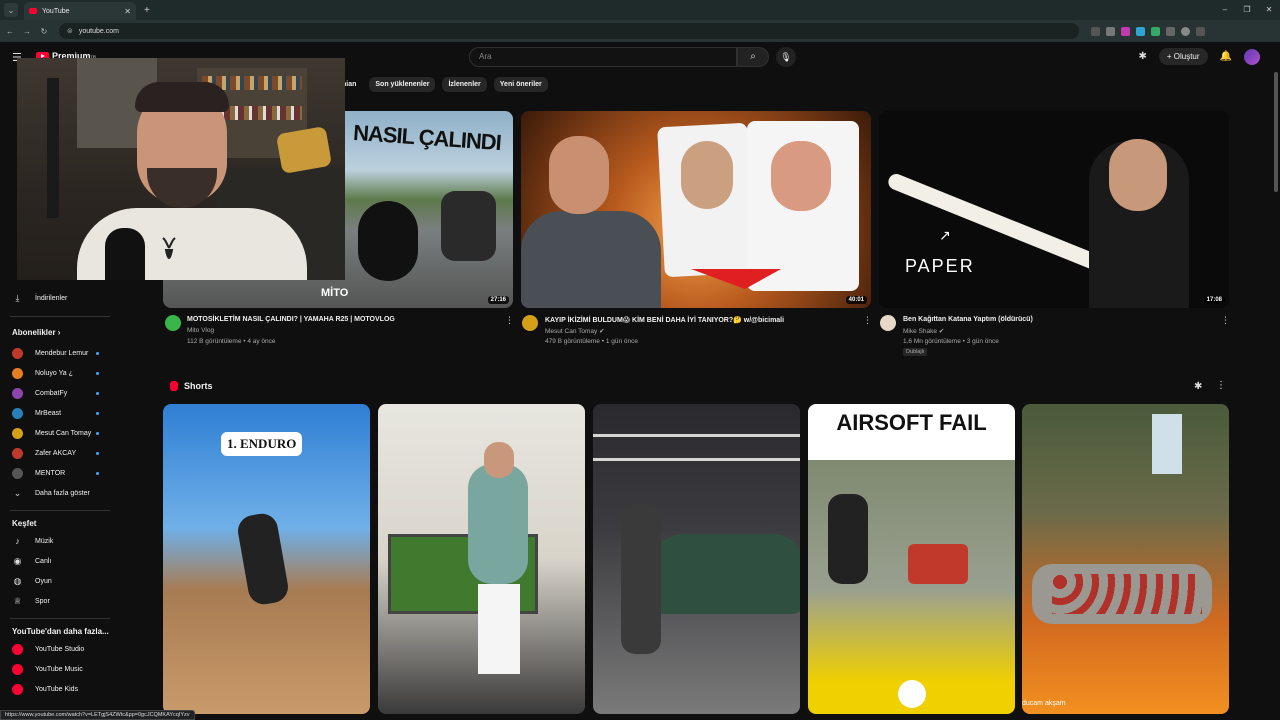 This screenshot has width=1280, height=720. Describe the element at coordinates (200, 330) in the screenshot. I see `video-channel: Mito Vlog` at that location.